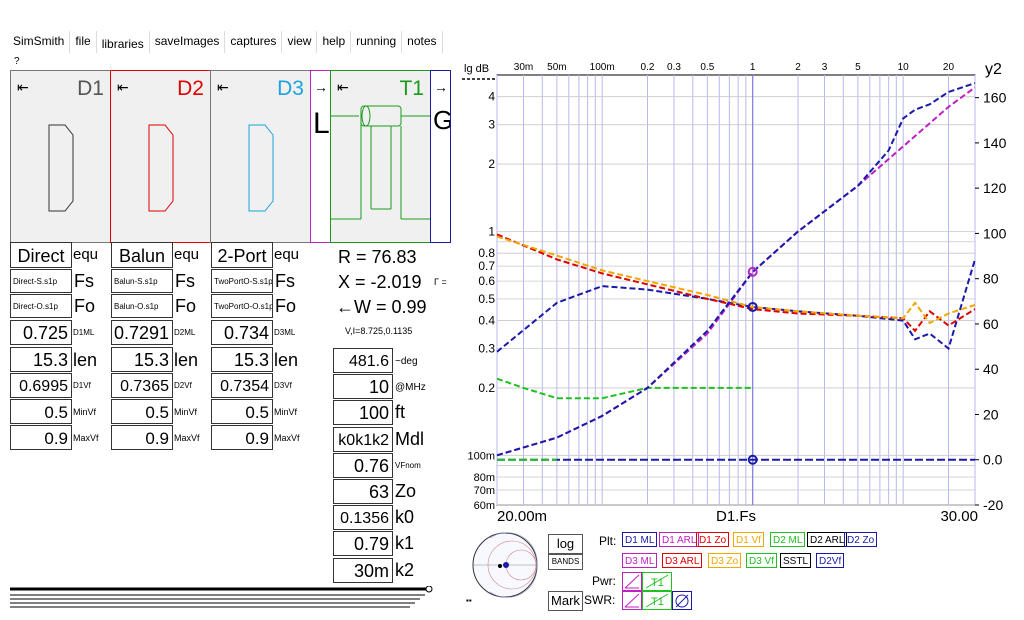 The width and height of the screenshot is (1024, 620). Describe the element at coordinates (83, 42) in the screenshot. I see `menu-item-file: file` at that location.